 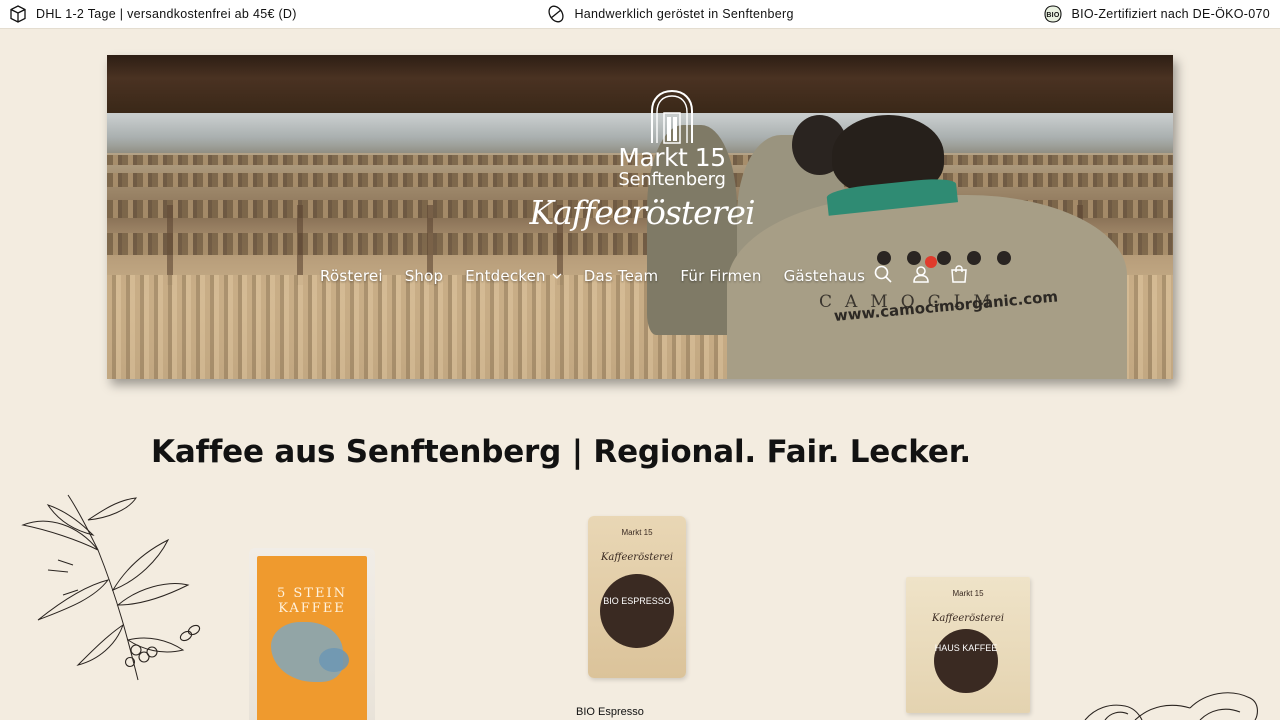 I want to click on header-icons, so click(x=921, y=272).